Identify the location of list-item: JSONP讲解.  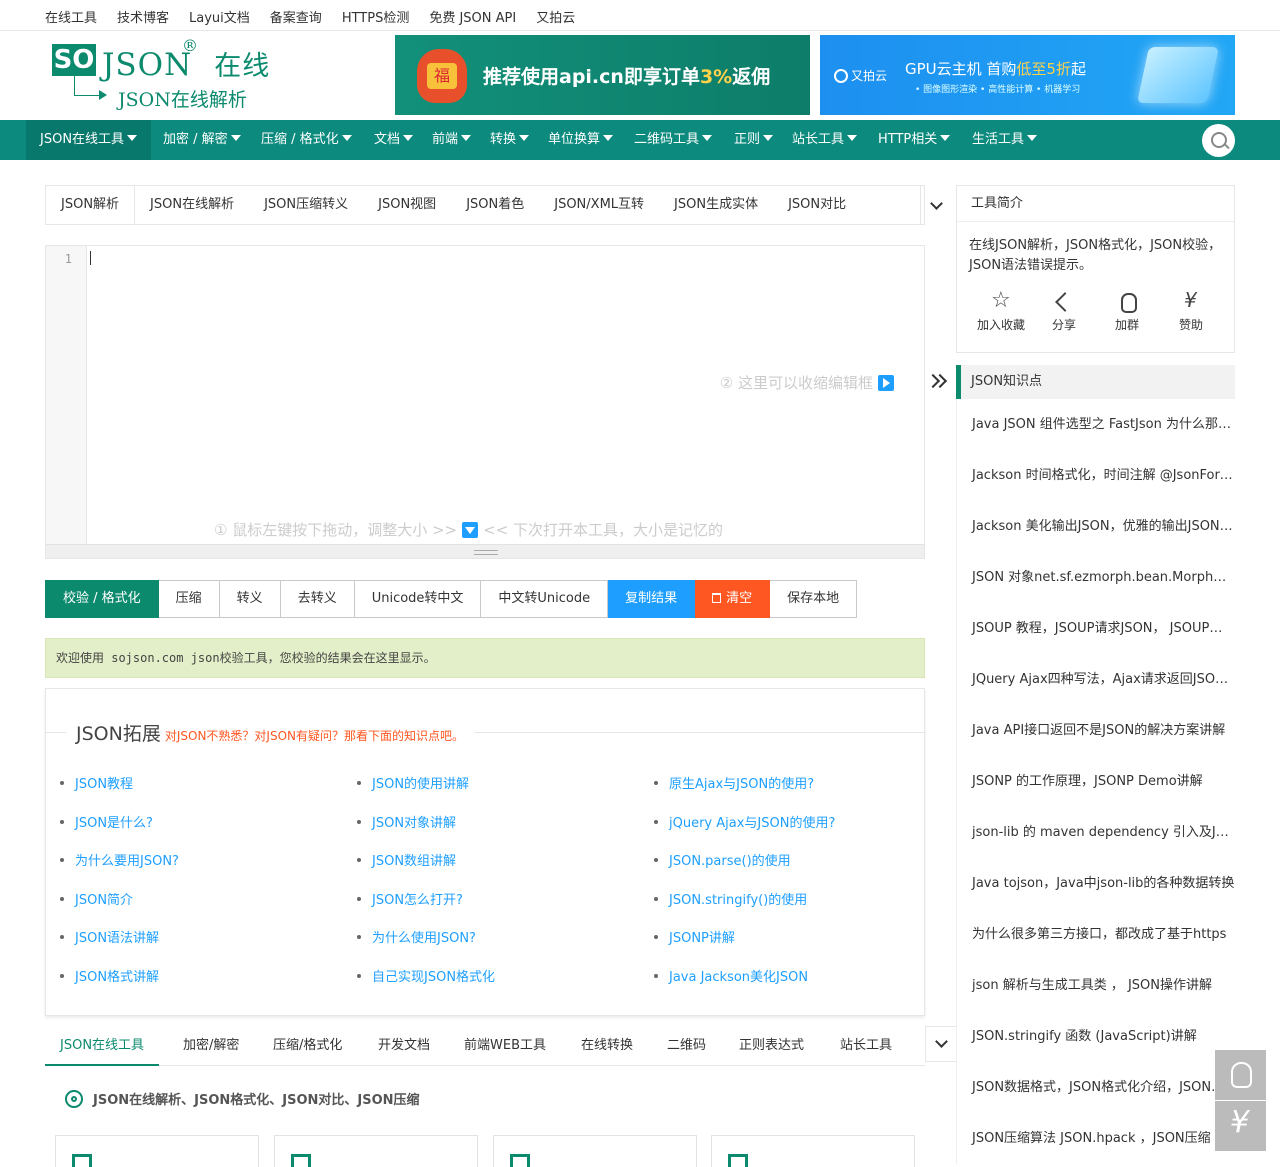
(744, 946).